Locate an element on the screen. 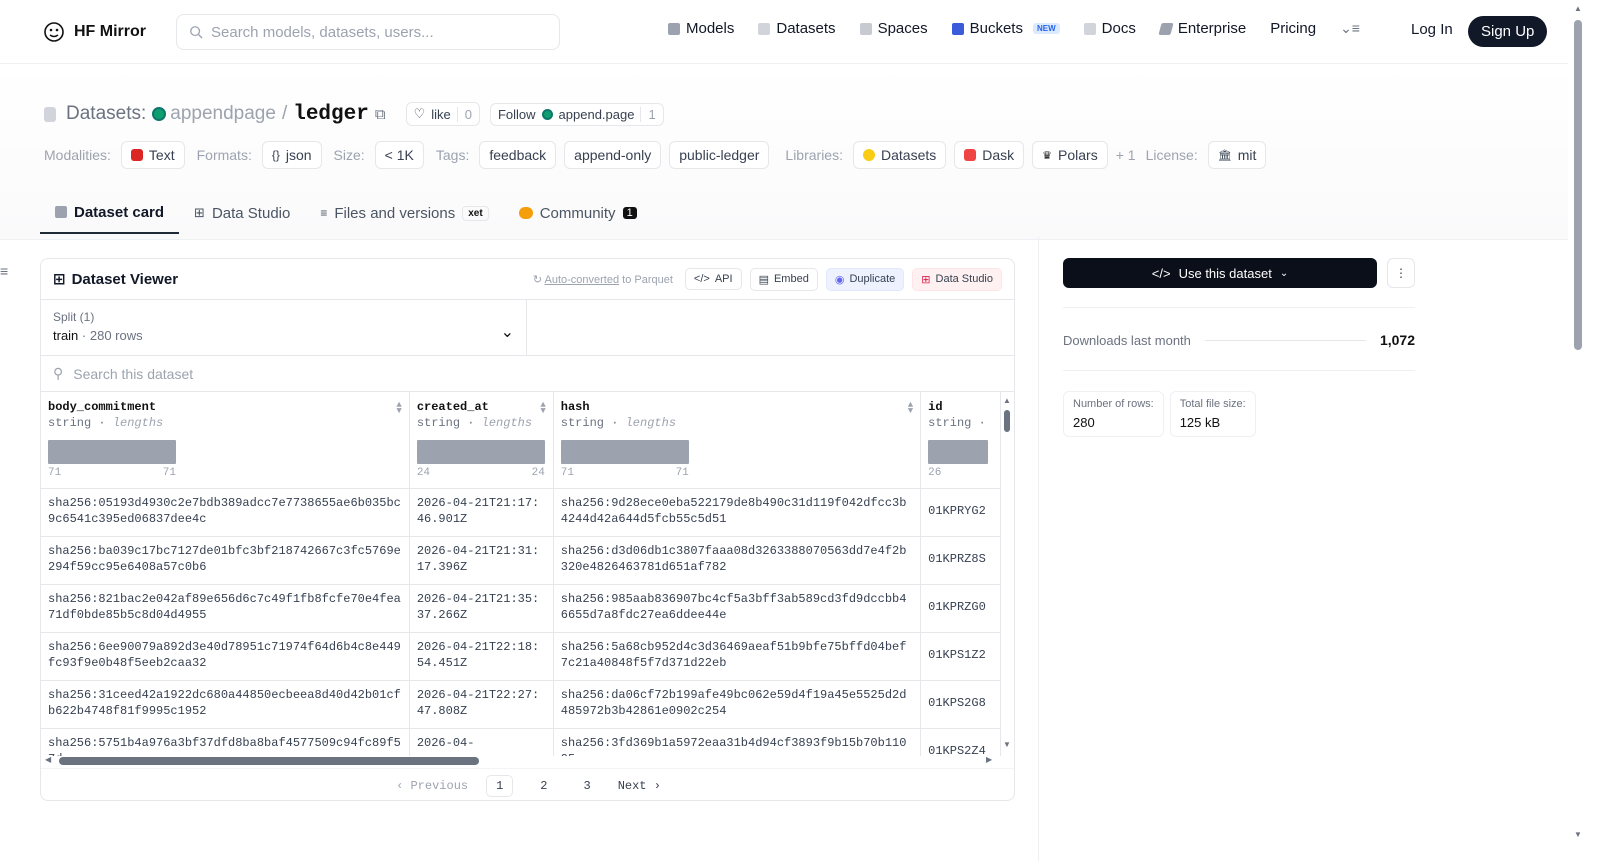 The height and width of the screenshot is (861, 1600). table-cell: 2026-04-21T22:18:54.451Z is located at coordinates (481, 656).